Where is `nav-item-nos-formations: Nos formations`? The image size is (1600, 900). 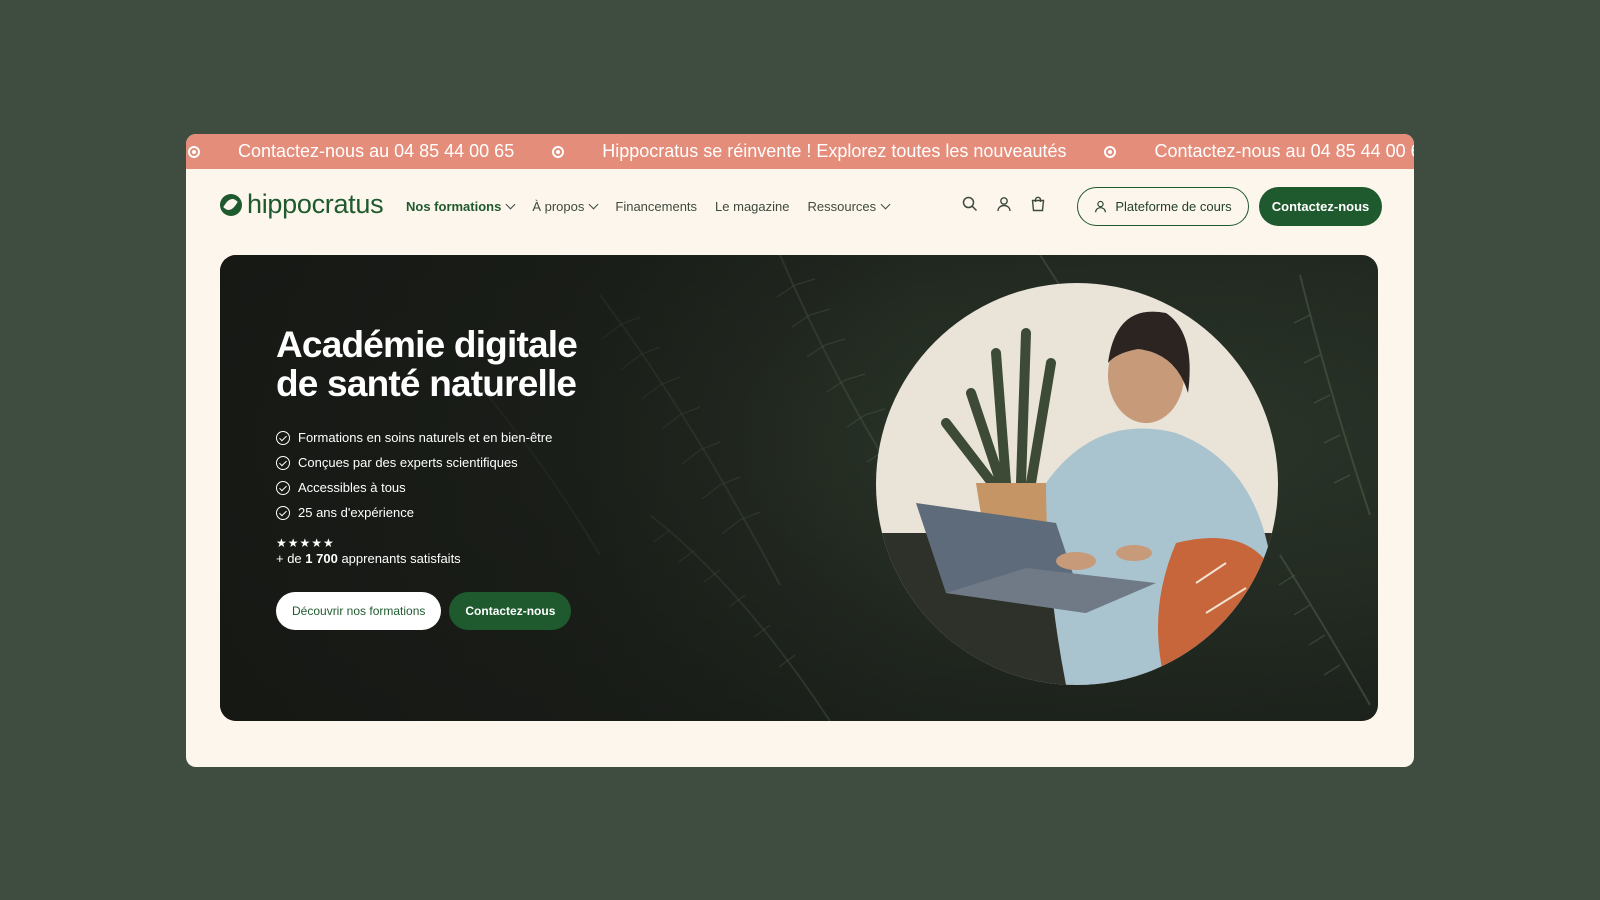
nav-item-nos-formations: Nos formations is located at coordinates (461, 206).